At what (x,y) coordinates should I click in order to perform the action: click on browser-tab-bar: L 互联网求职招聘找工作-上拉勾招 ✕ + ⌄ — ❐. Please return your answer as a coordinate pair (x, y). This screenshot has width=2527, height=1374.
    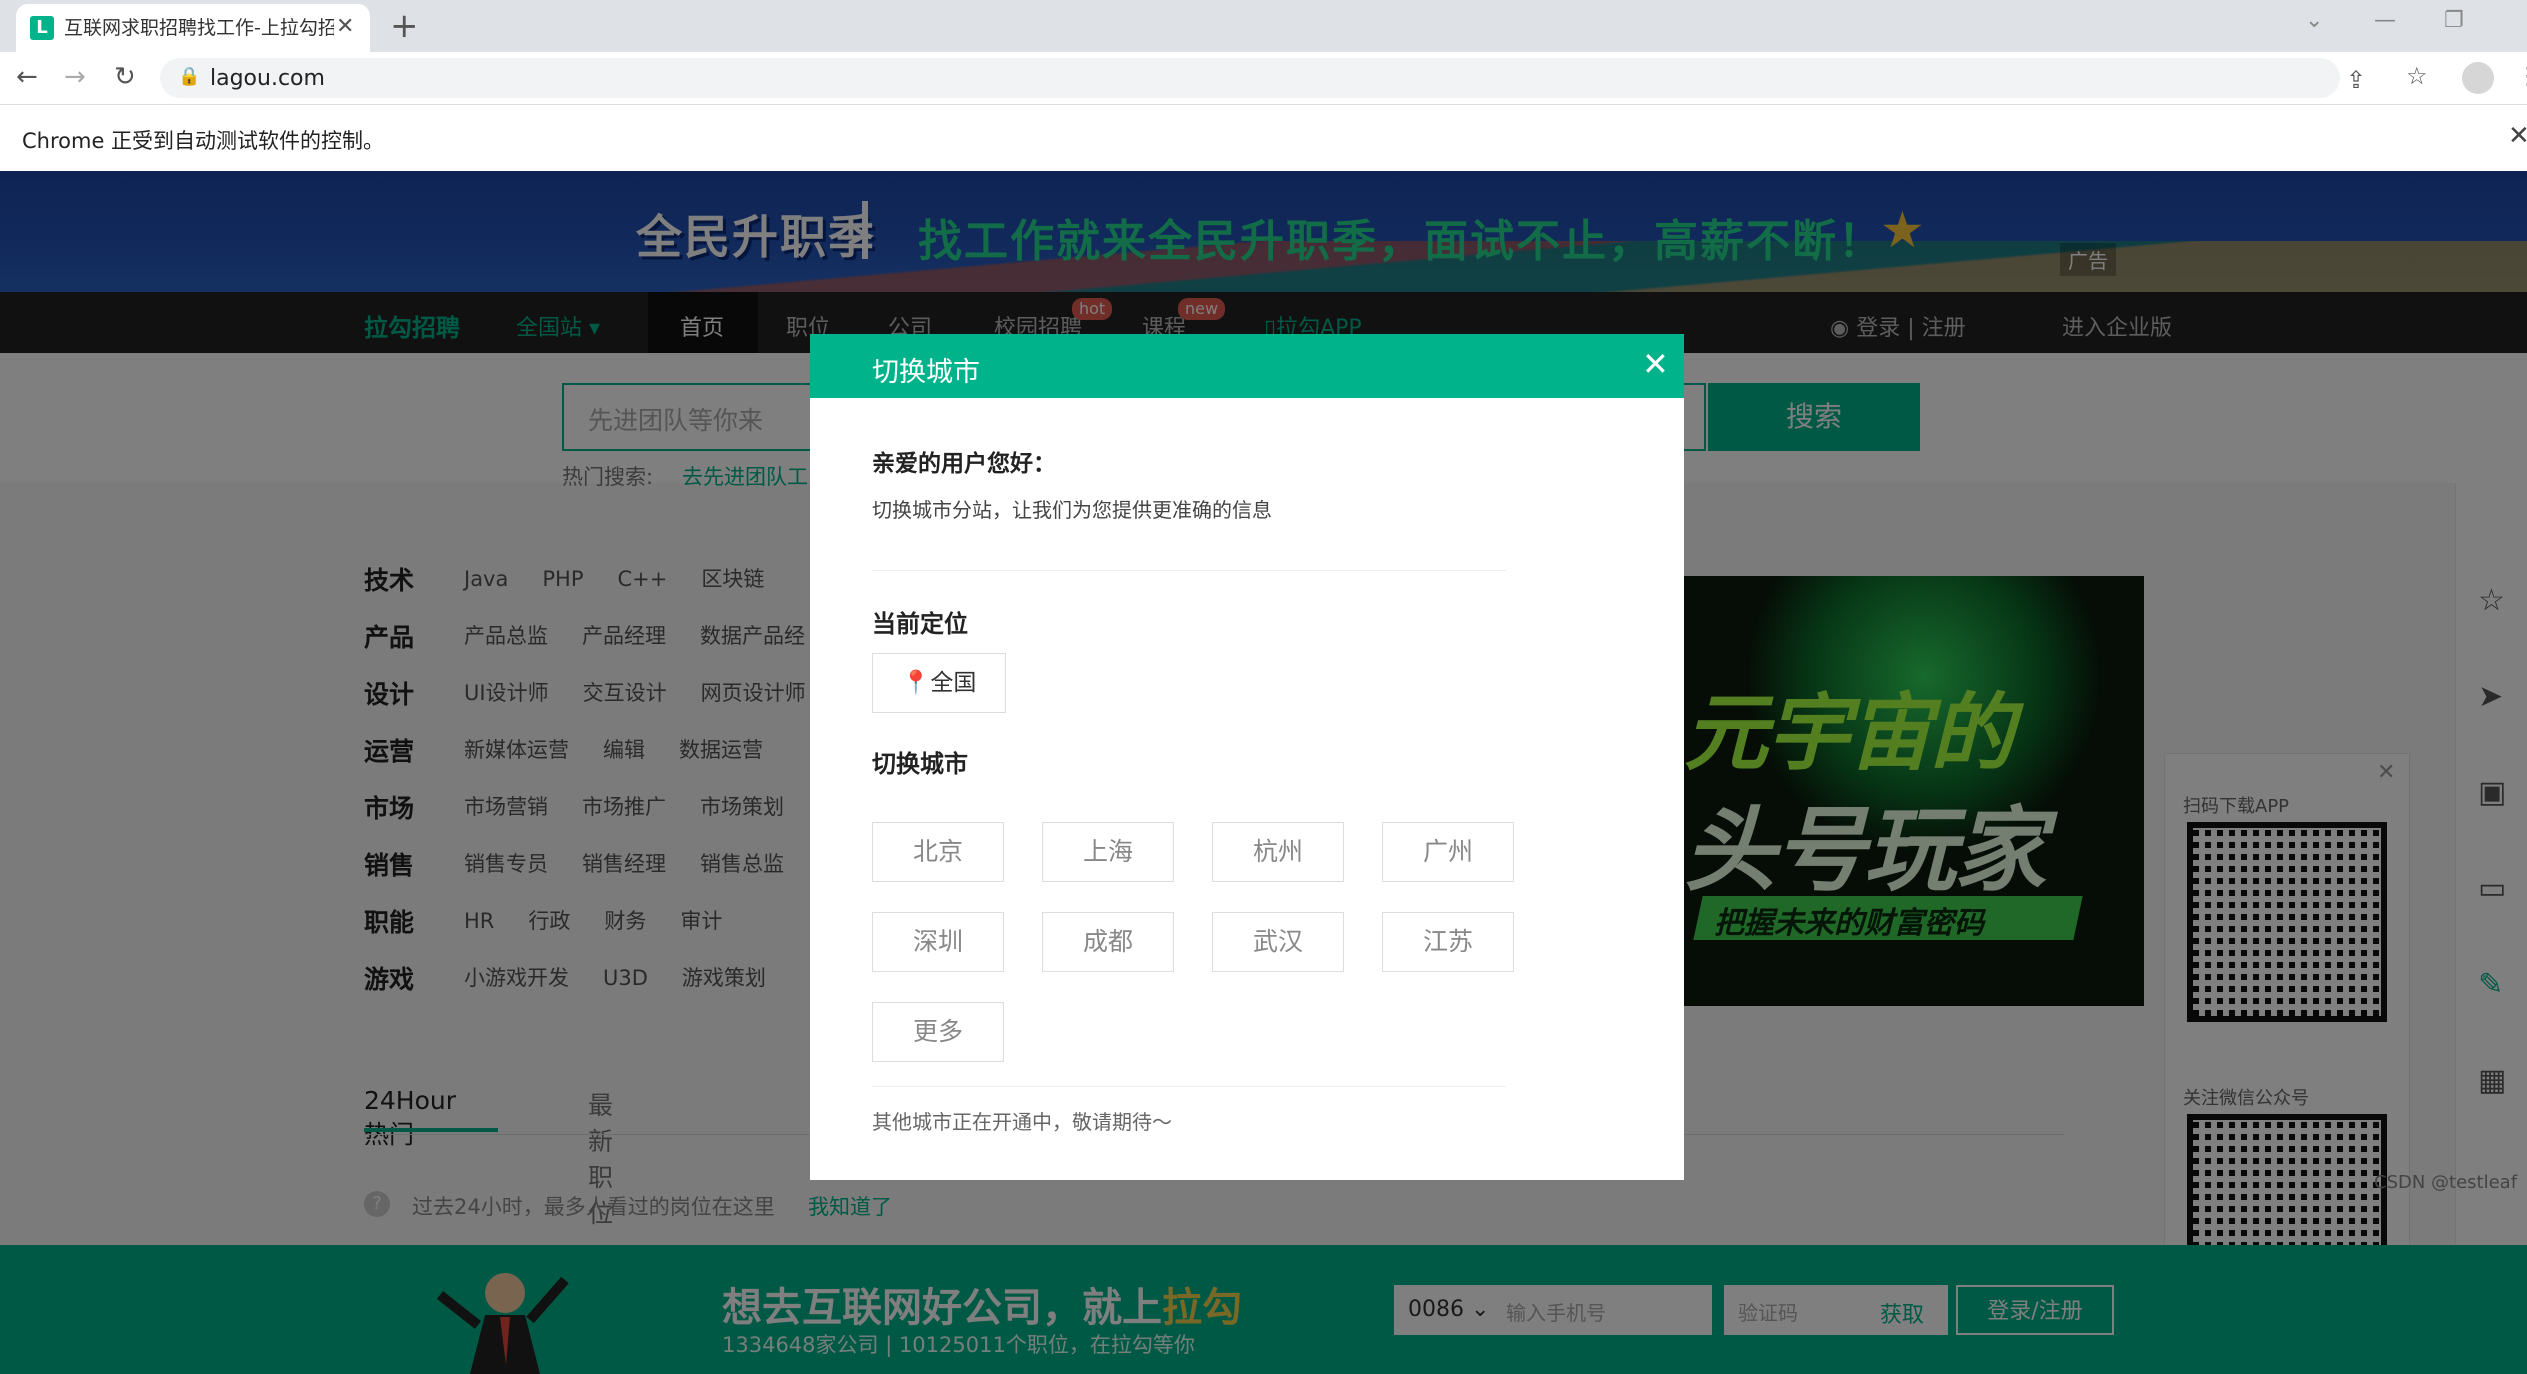
    Looking at the image, I should click on (1263, 26).